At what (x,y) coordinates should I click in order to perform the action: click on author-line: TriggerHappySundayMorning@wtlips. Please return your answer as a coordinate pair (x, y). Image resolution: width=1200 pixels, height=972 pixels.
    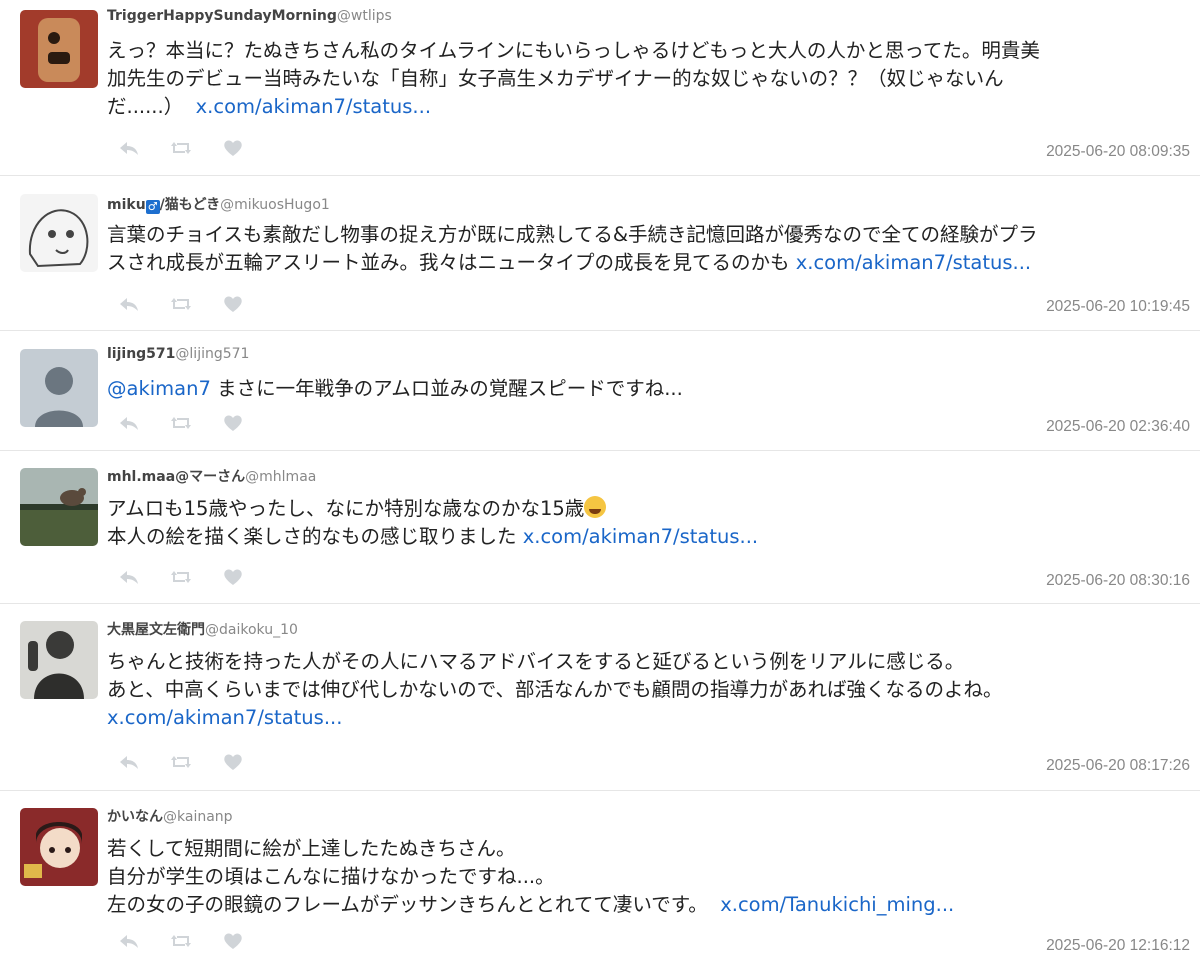
    Looking at the image, I should click on (249, 16).